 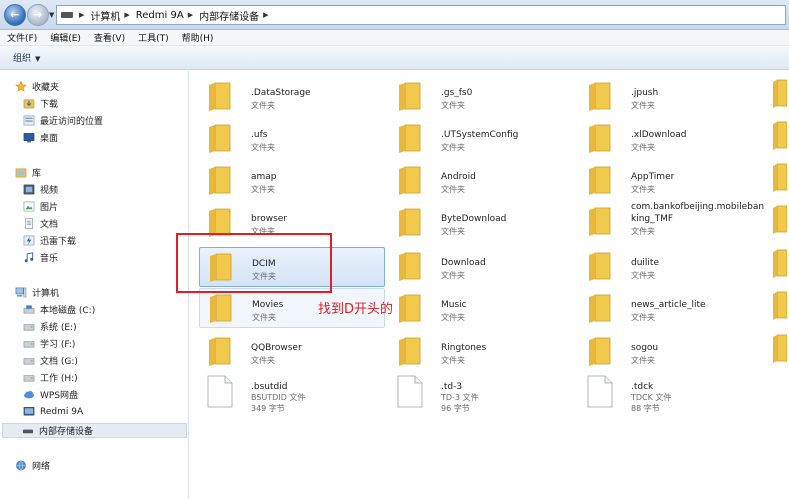 I want to click on item-name: .xlDownload, so click(x=659, y=135).